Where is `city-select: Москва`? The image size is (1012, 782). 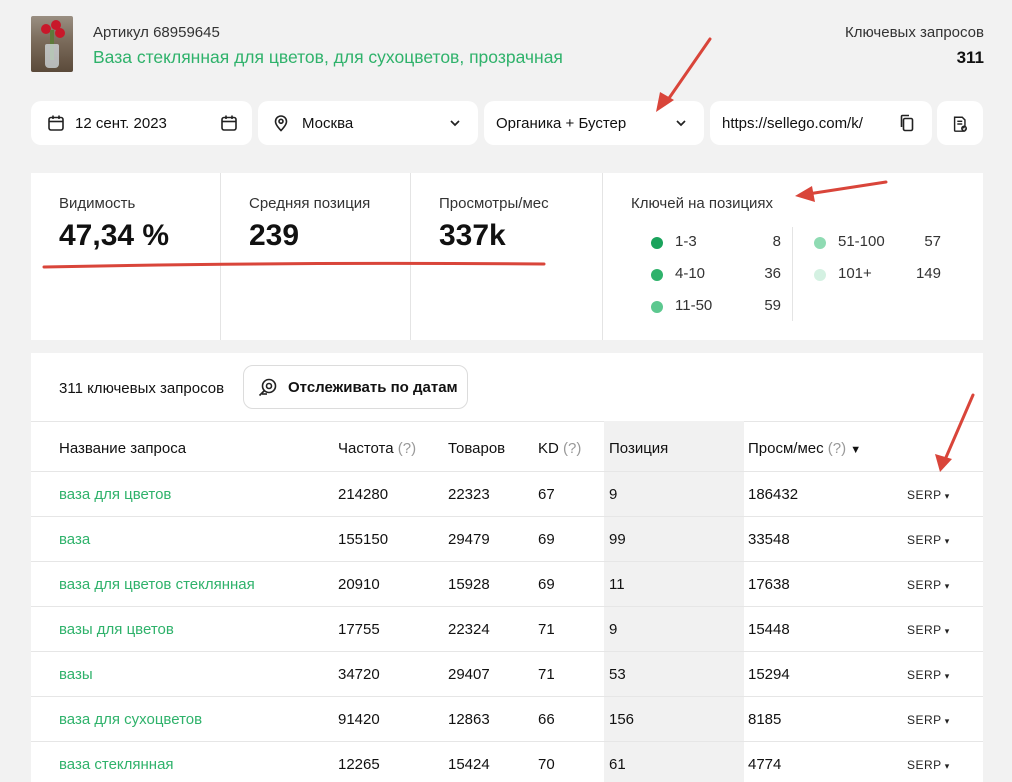 city-select: Москва is located at coordinates (368, 123).